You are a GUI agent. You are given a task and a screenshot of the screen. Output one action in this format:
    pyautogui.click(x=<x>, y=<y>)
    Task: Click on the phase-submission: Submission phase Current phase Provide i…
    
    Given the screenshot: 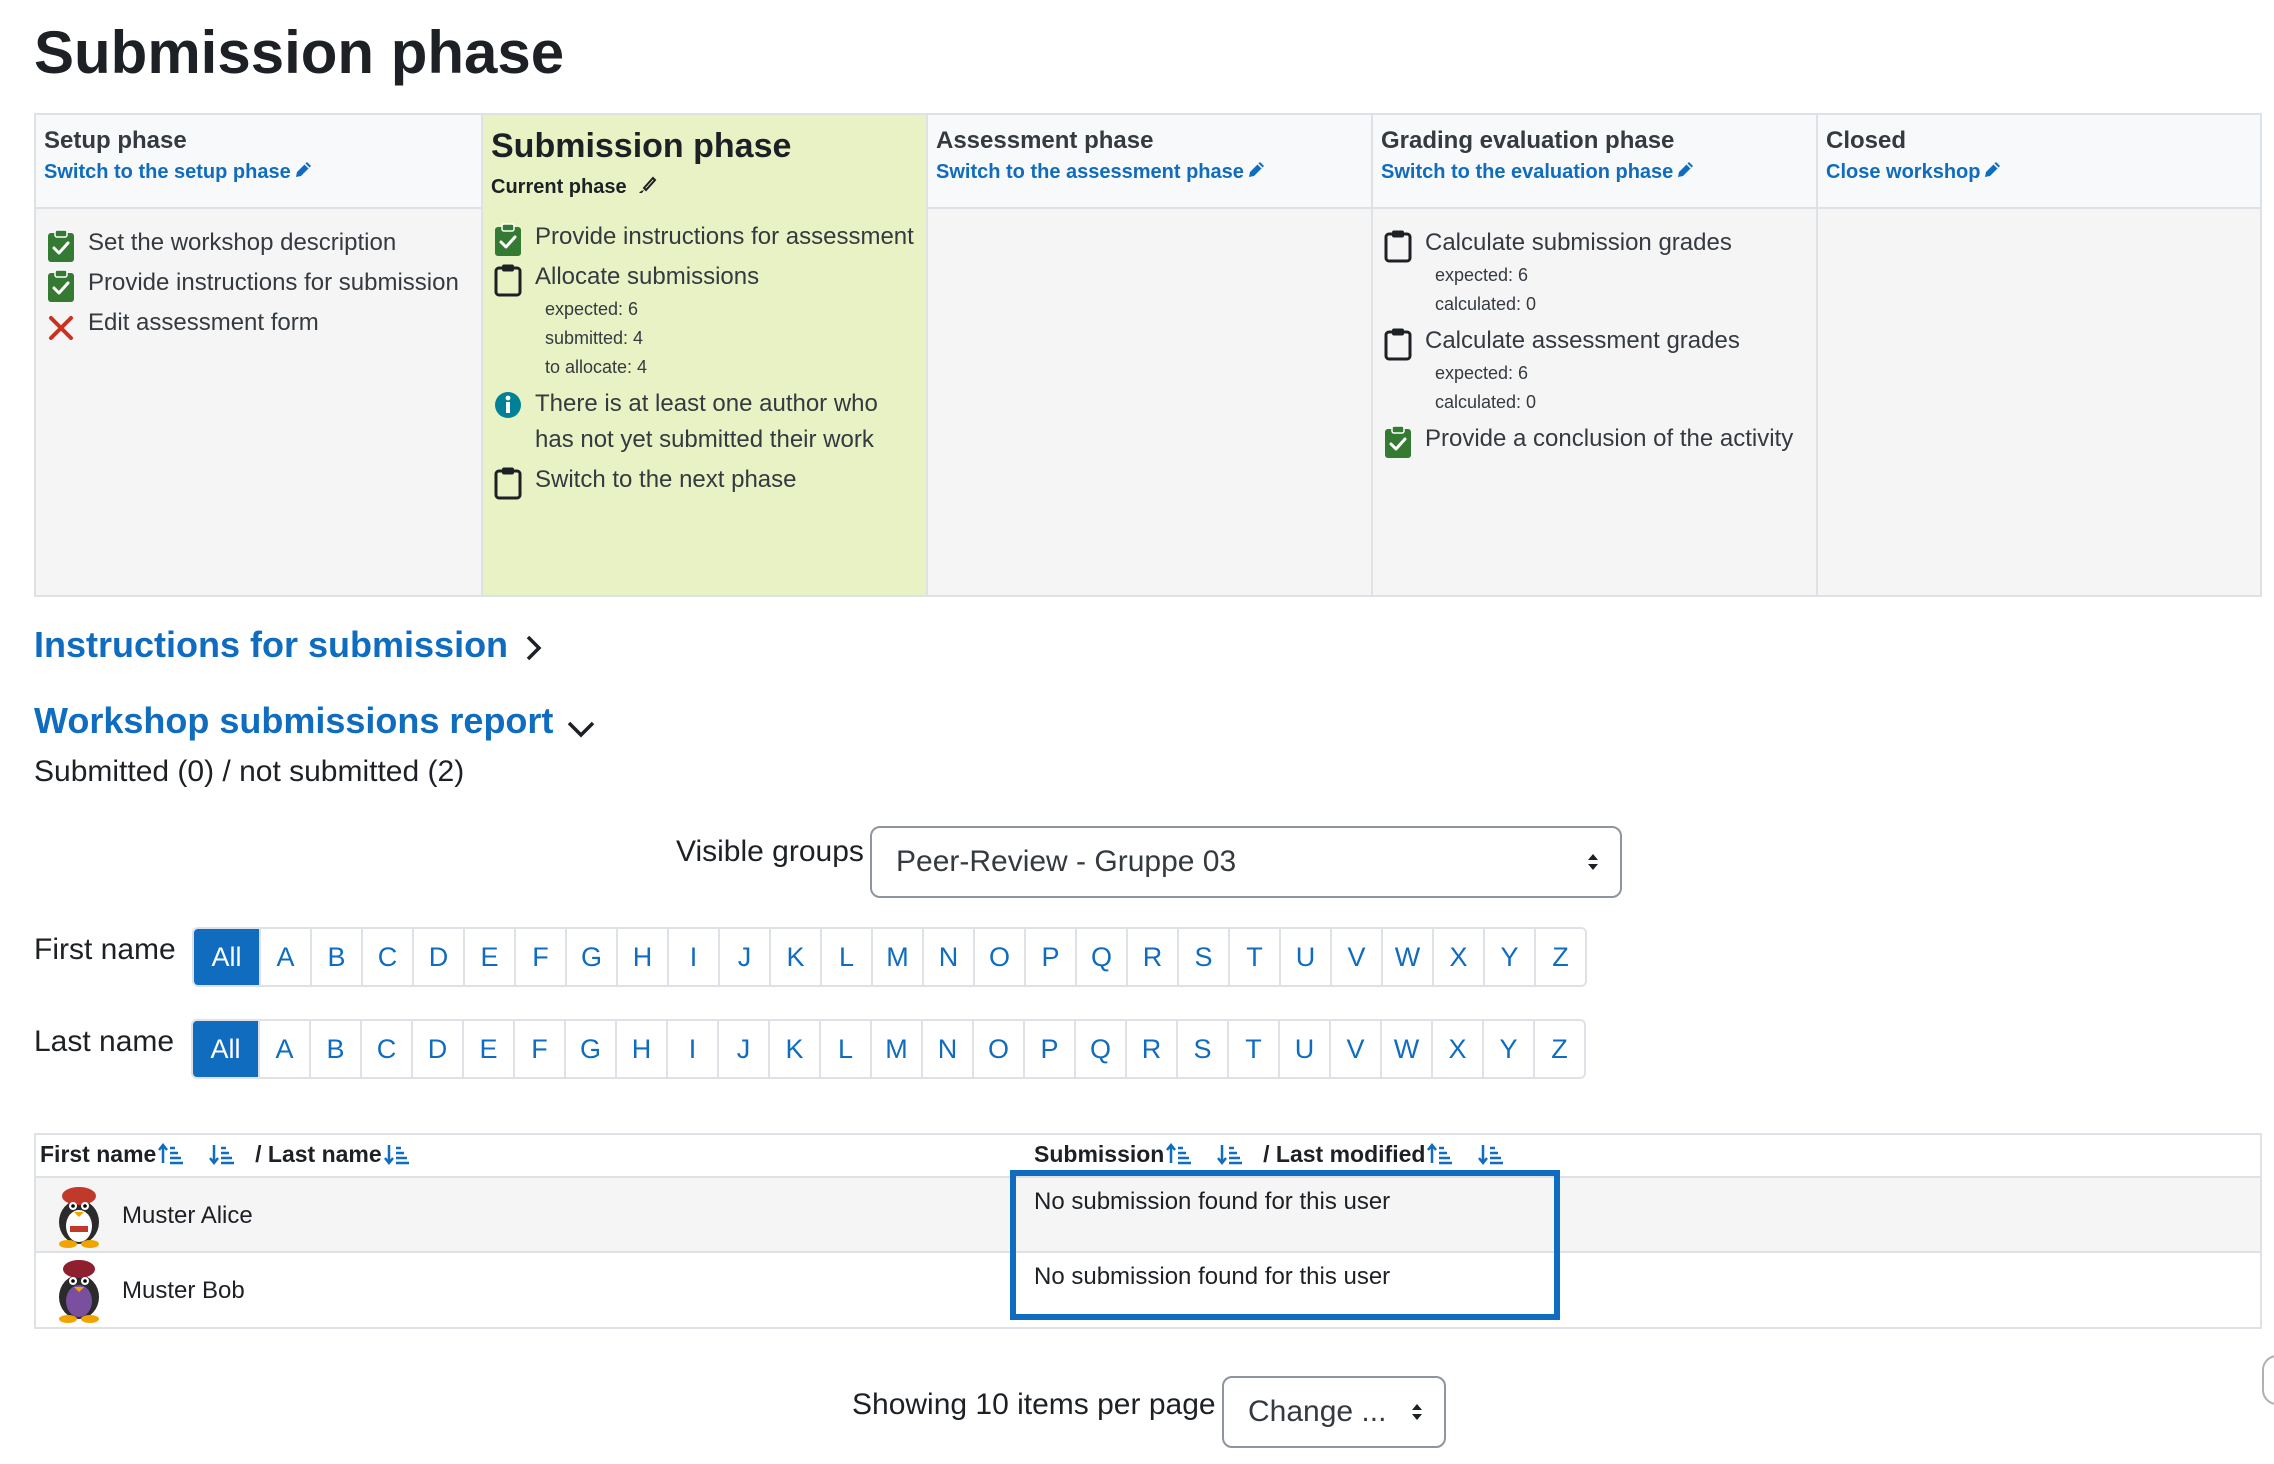 What is the action you would take?
    pyautogui.click(x=705, y=355)
    